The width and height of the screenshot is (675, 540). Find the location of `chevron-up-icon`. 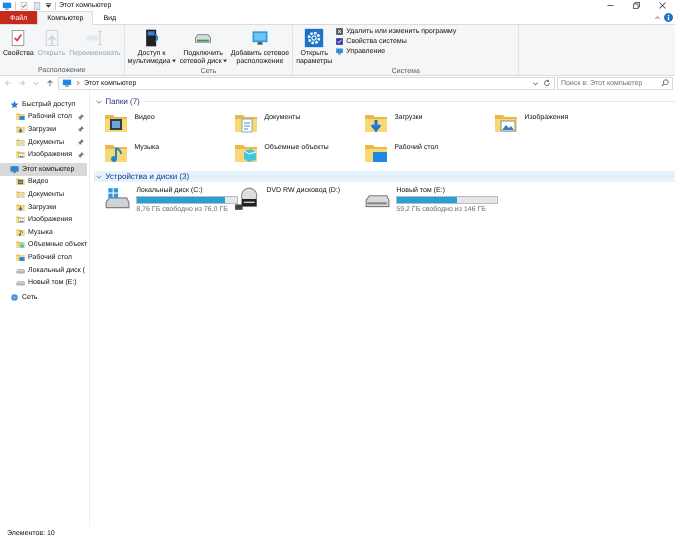

chevron-up-icon is located at coordinates (657, 17).